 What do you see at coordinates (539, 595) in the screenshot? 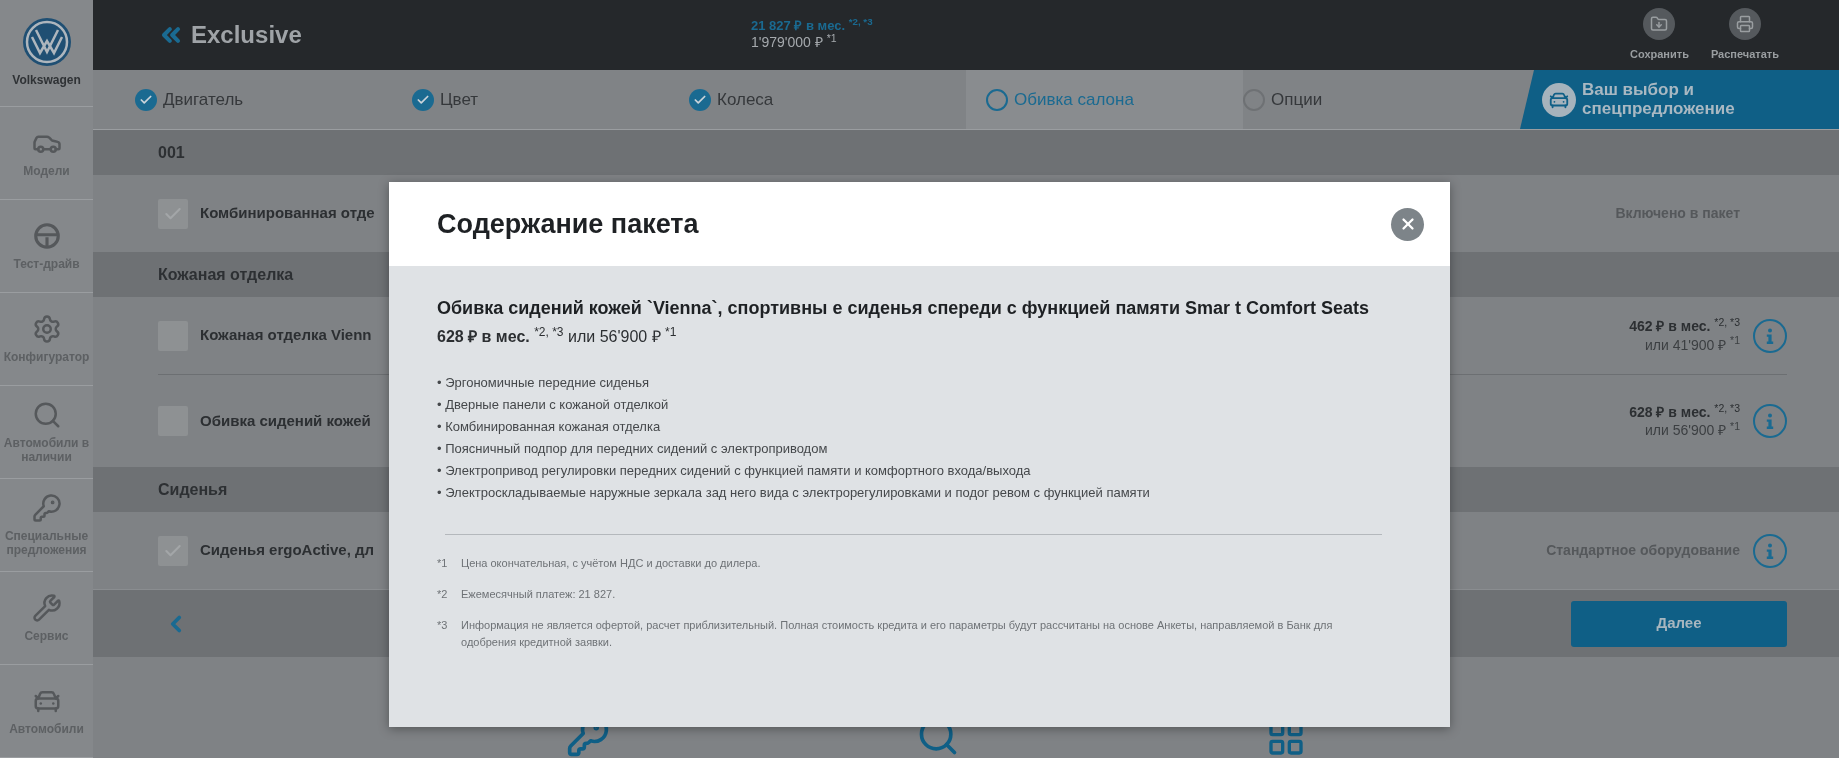
I see `footnote-text: Ежемесячный платеж: 21 827.` at bounding box center [539, 595].